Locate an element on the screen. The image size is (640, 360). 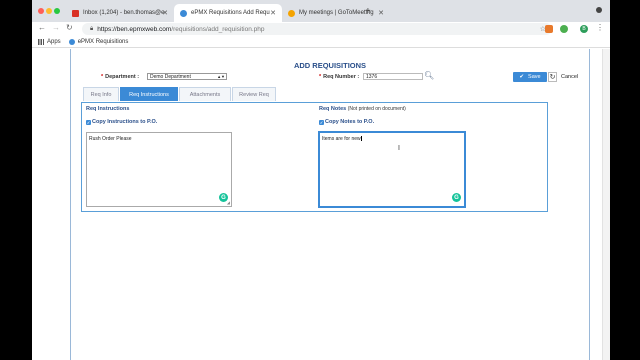
new-tab-button: + is located at coordinates (368, 11).